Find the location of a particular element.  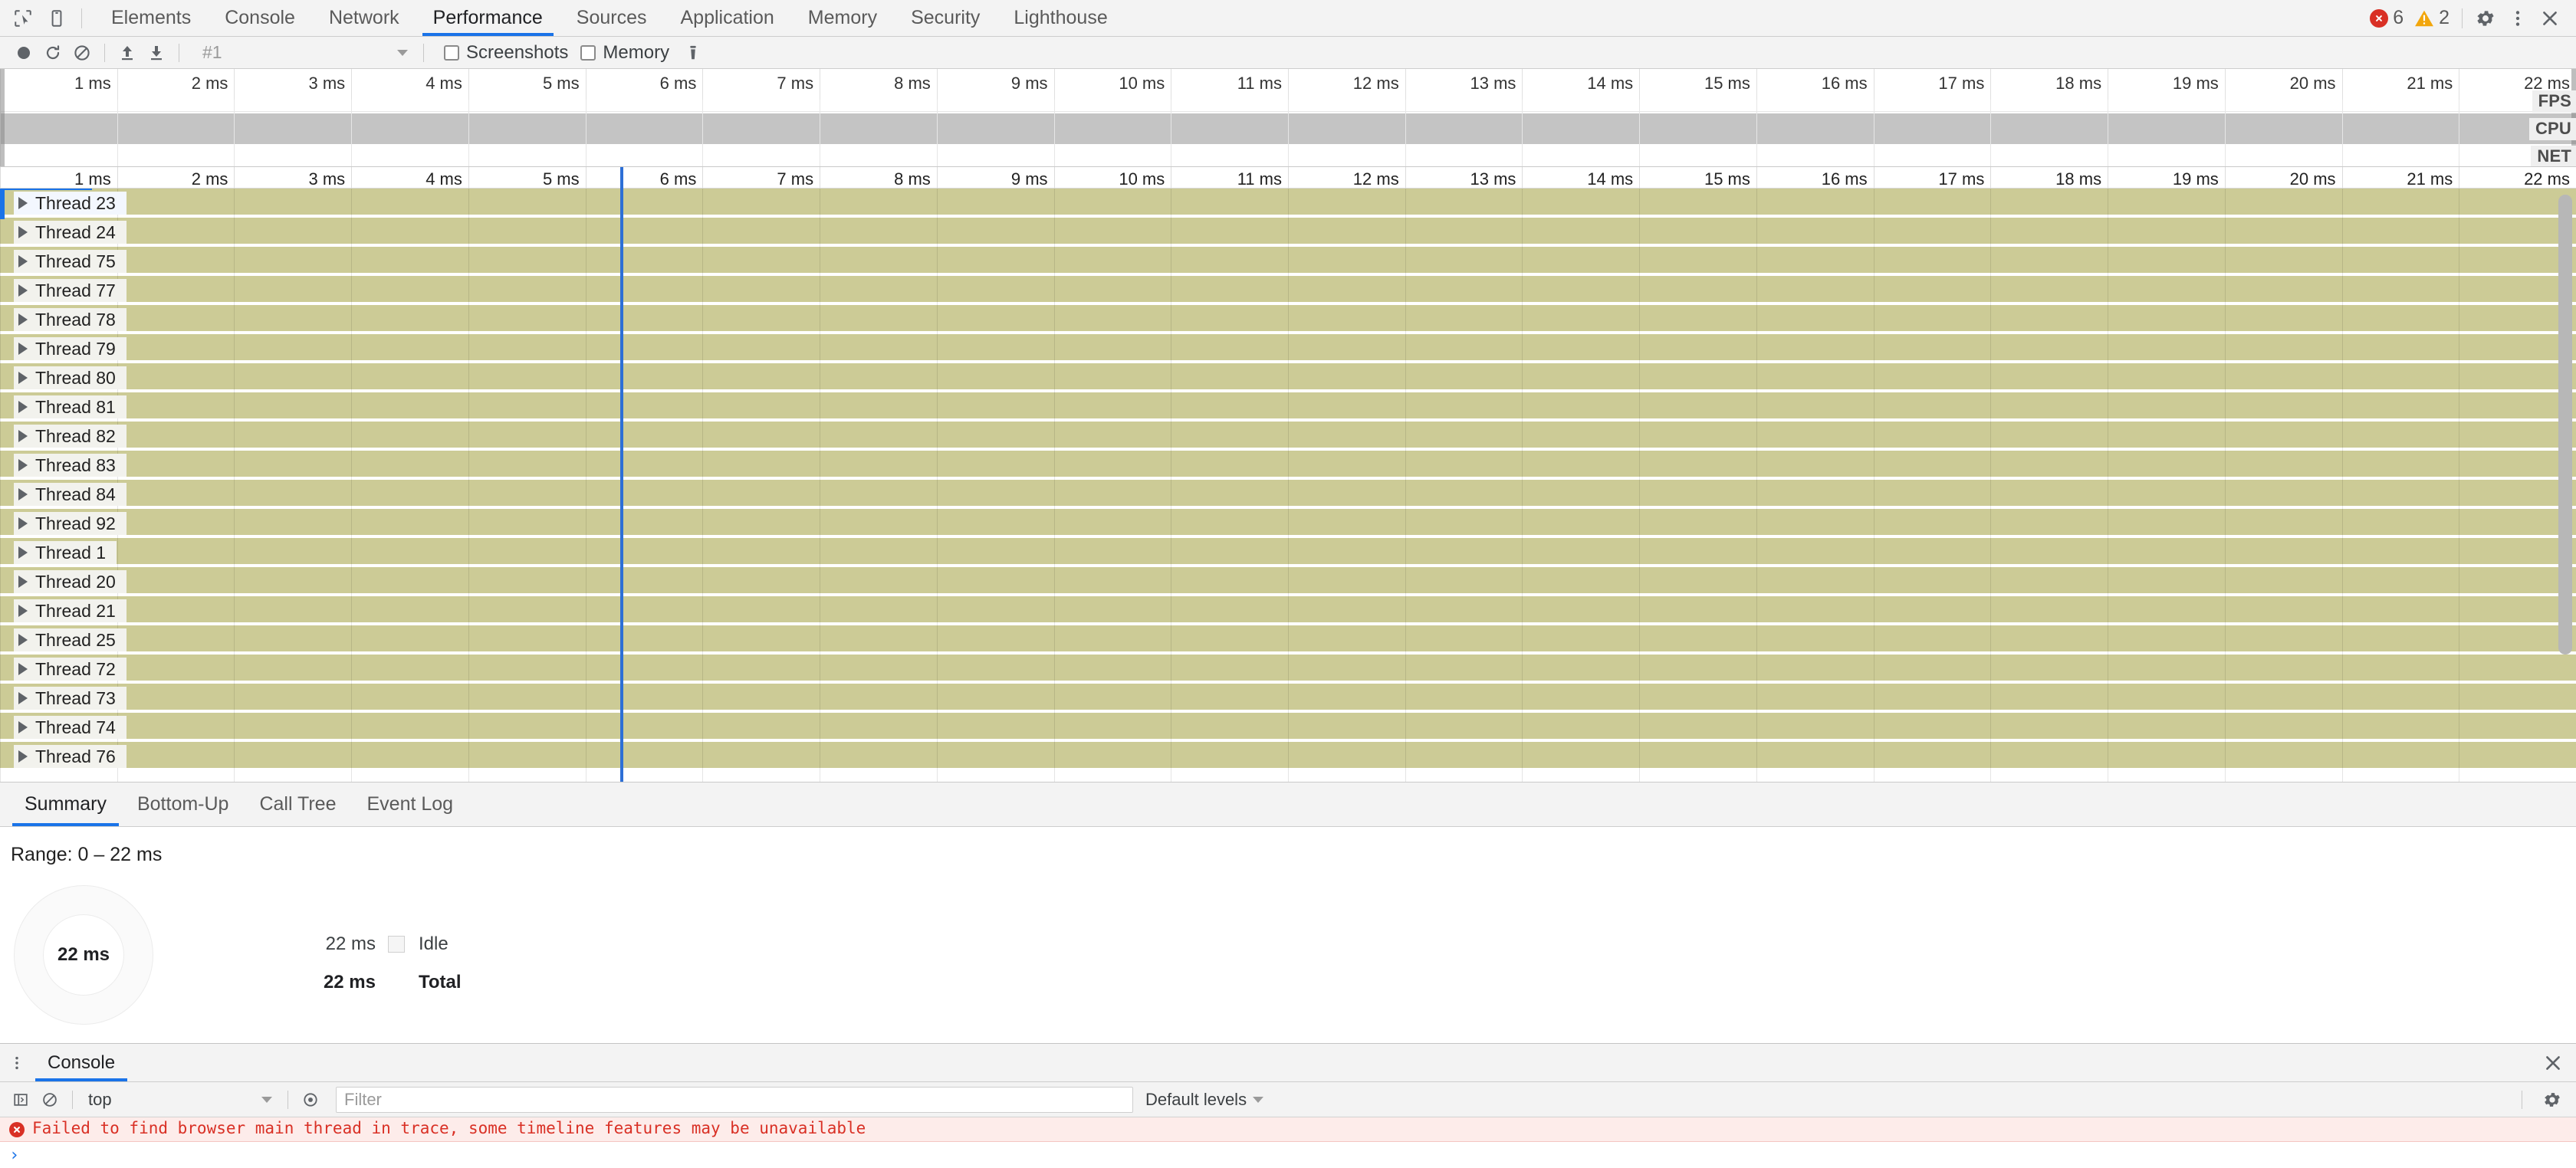

tab-security: Security is located at coordinates (946, 18).